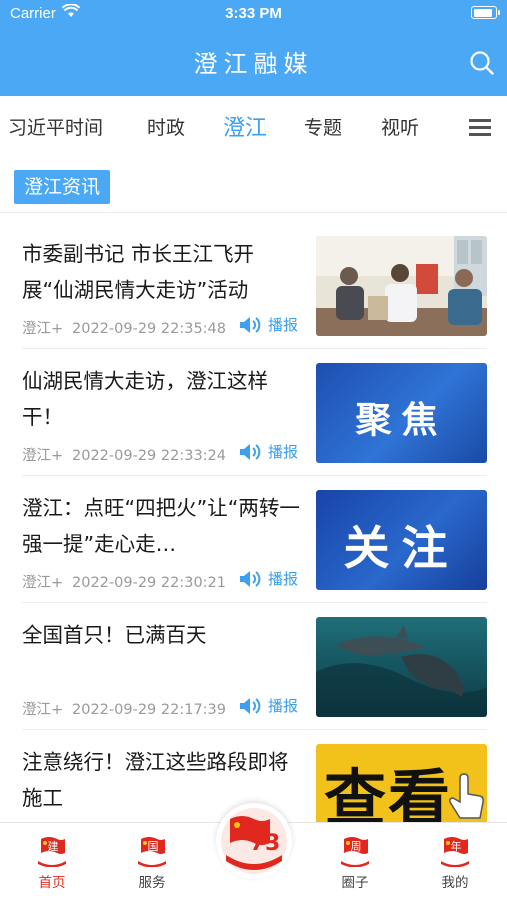 Image resolution: width=507 pixels, height=901 pixels. I want to click on search-icon, so click(482, 63).